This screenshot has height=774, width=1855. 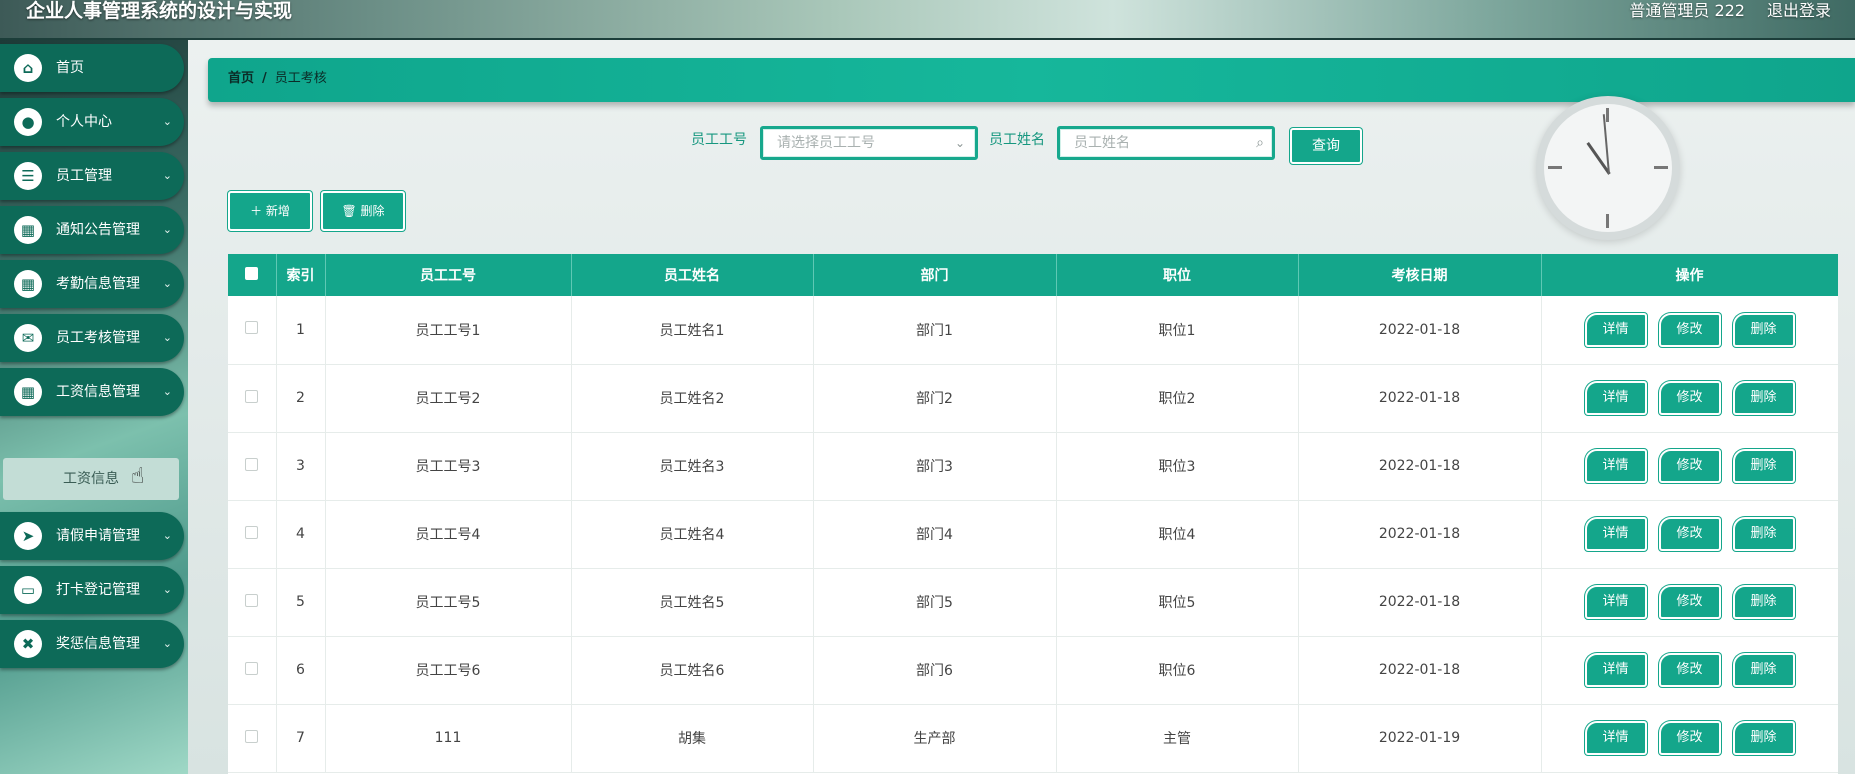 I want to click on sidebar-item-label: 打卡登记管理, so click(x=98, y=590).